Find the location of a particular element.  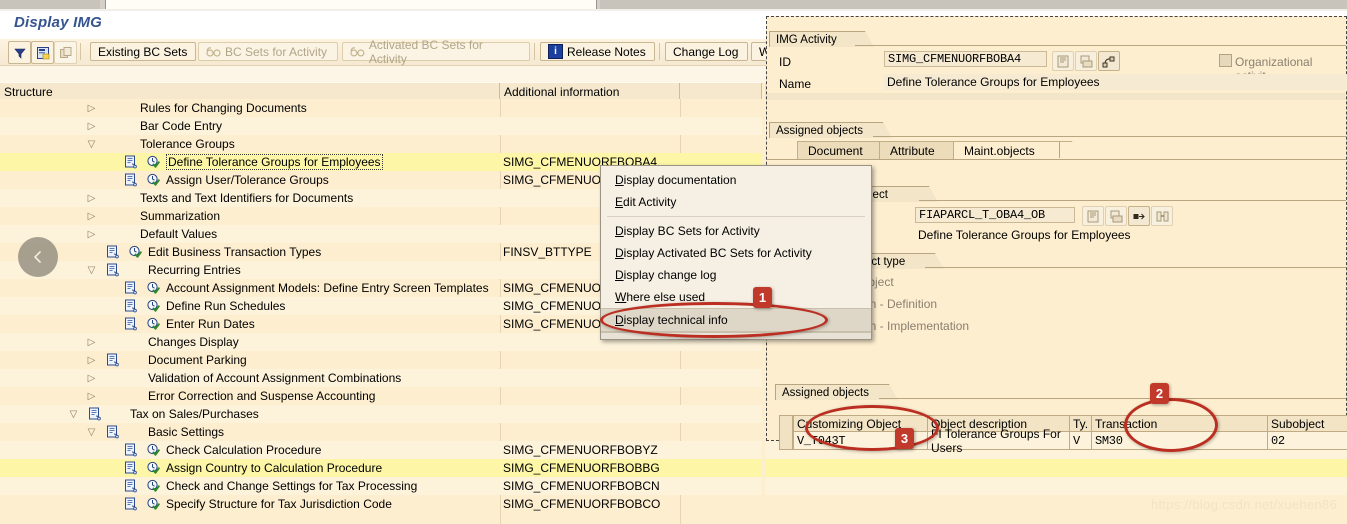

tab-maint-objects: Maint.objects is located at coordinates (1017, 150).